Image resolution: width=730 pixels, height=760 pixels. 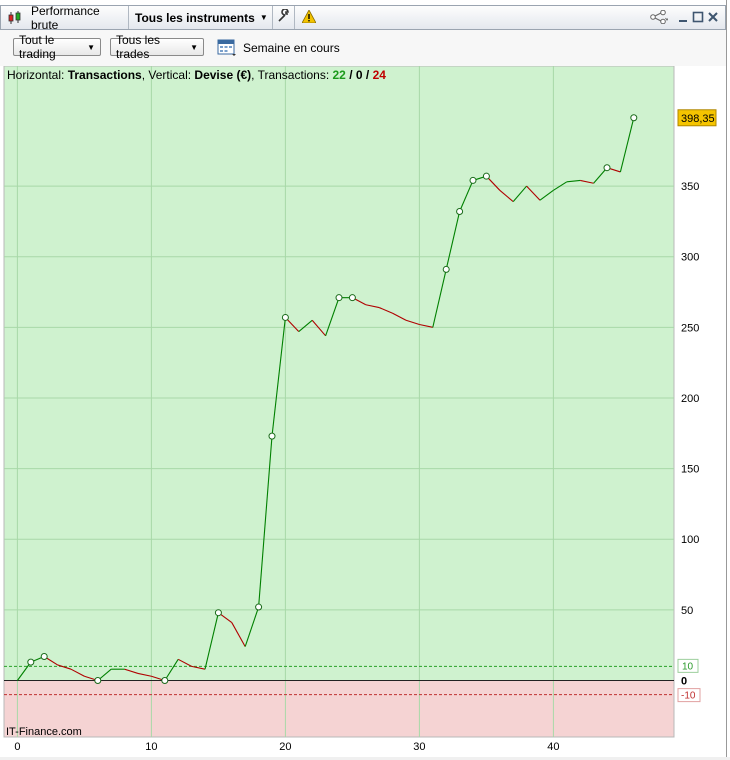 What do you see at coordinates (339, 708) in the screenshot?
I see `negative-zone` at bounding box center [339, 708].